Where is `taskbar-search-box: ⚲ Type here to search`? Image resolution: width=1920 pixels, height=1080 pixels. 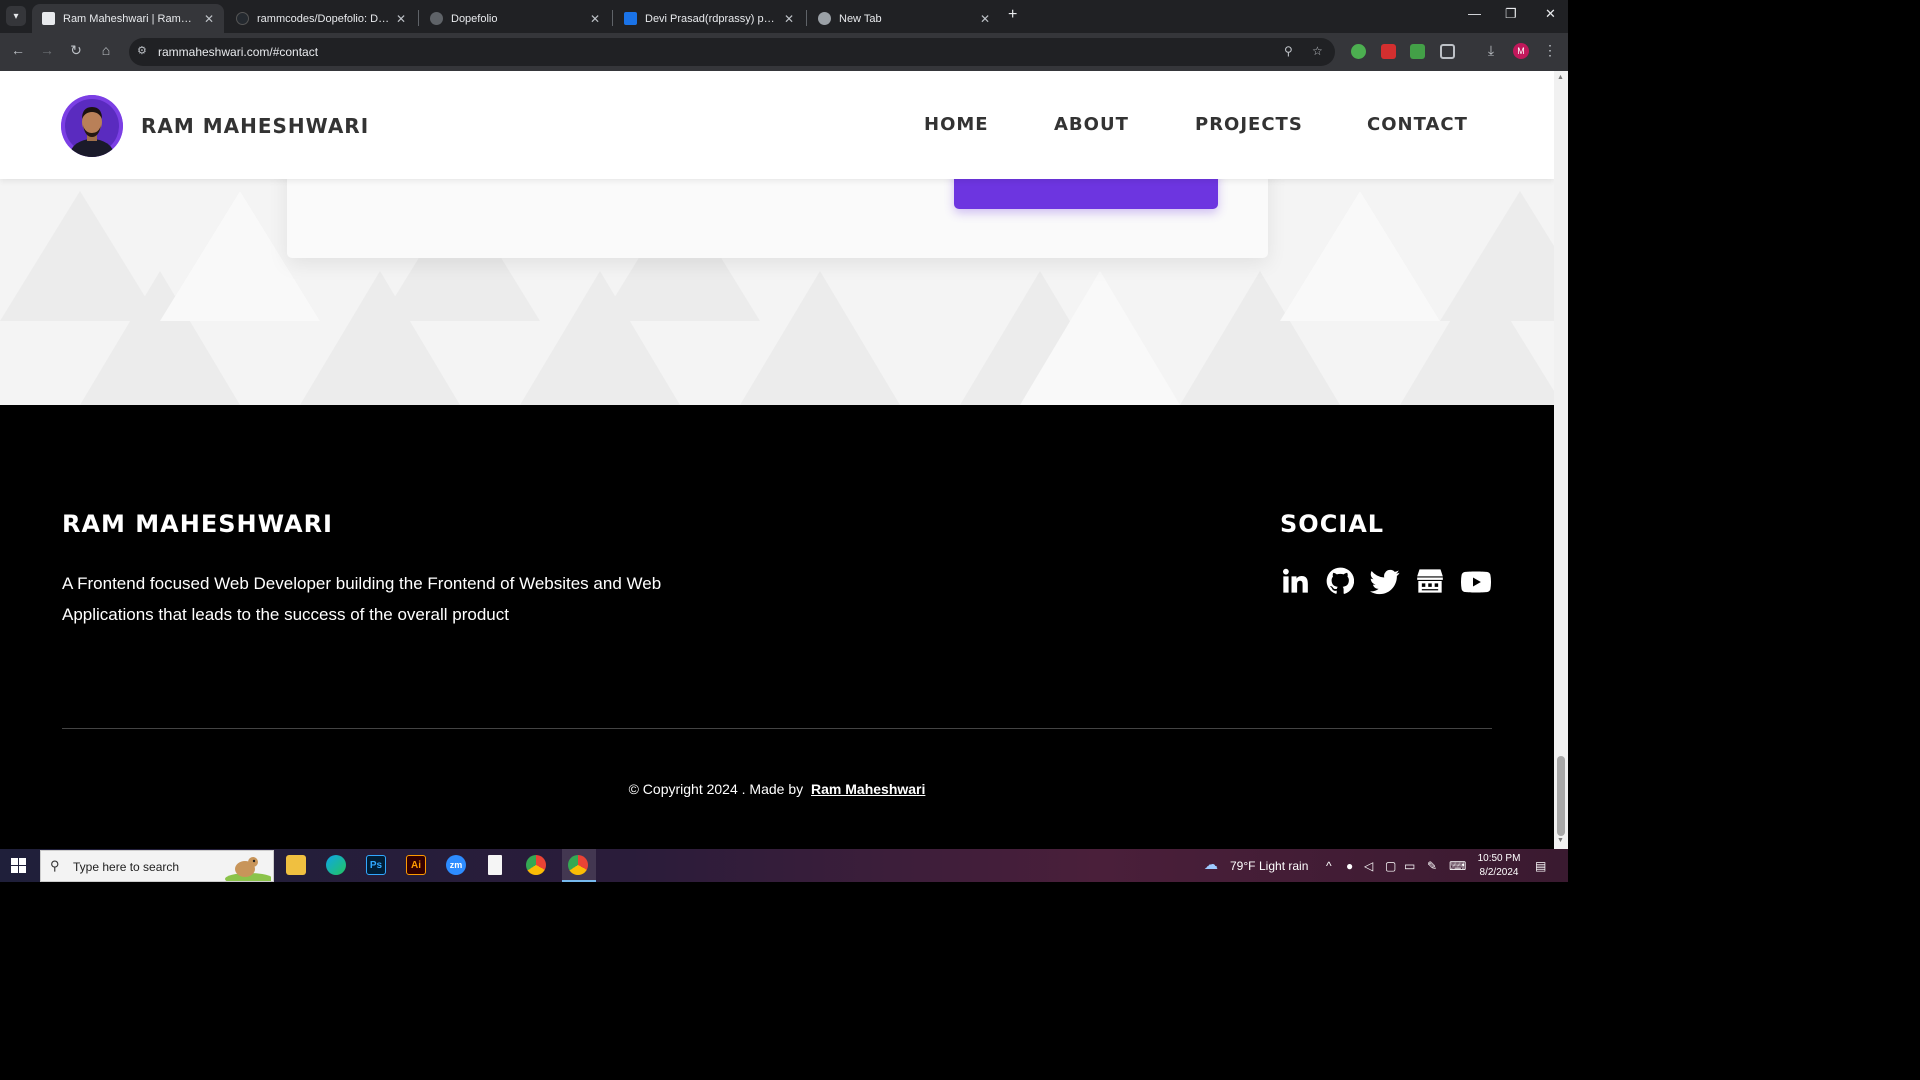 taskbar-search-box: ⚲ Type here to search is located at coordinates (157, 866).